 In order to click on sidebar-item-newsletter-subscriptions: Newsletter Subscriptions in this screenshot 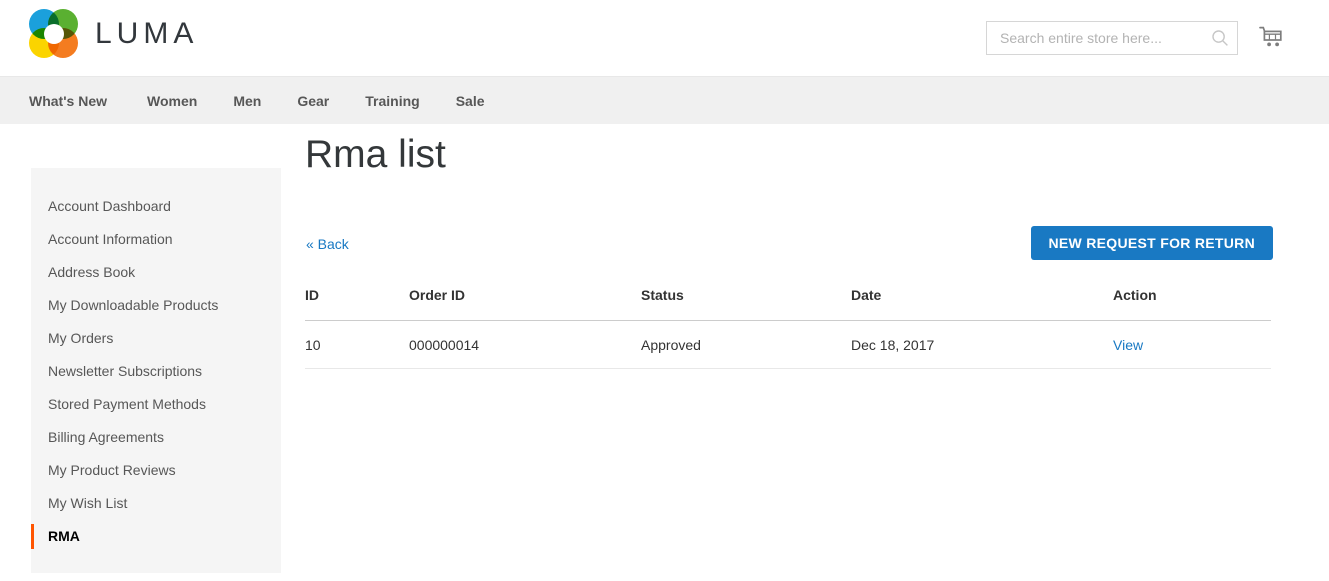, I will do `click(156, 371)`.